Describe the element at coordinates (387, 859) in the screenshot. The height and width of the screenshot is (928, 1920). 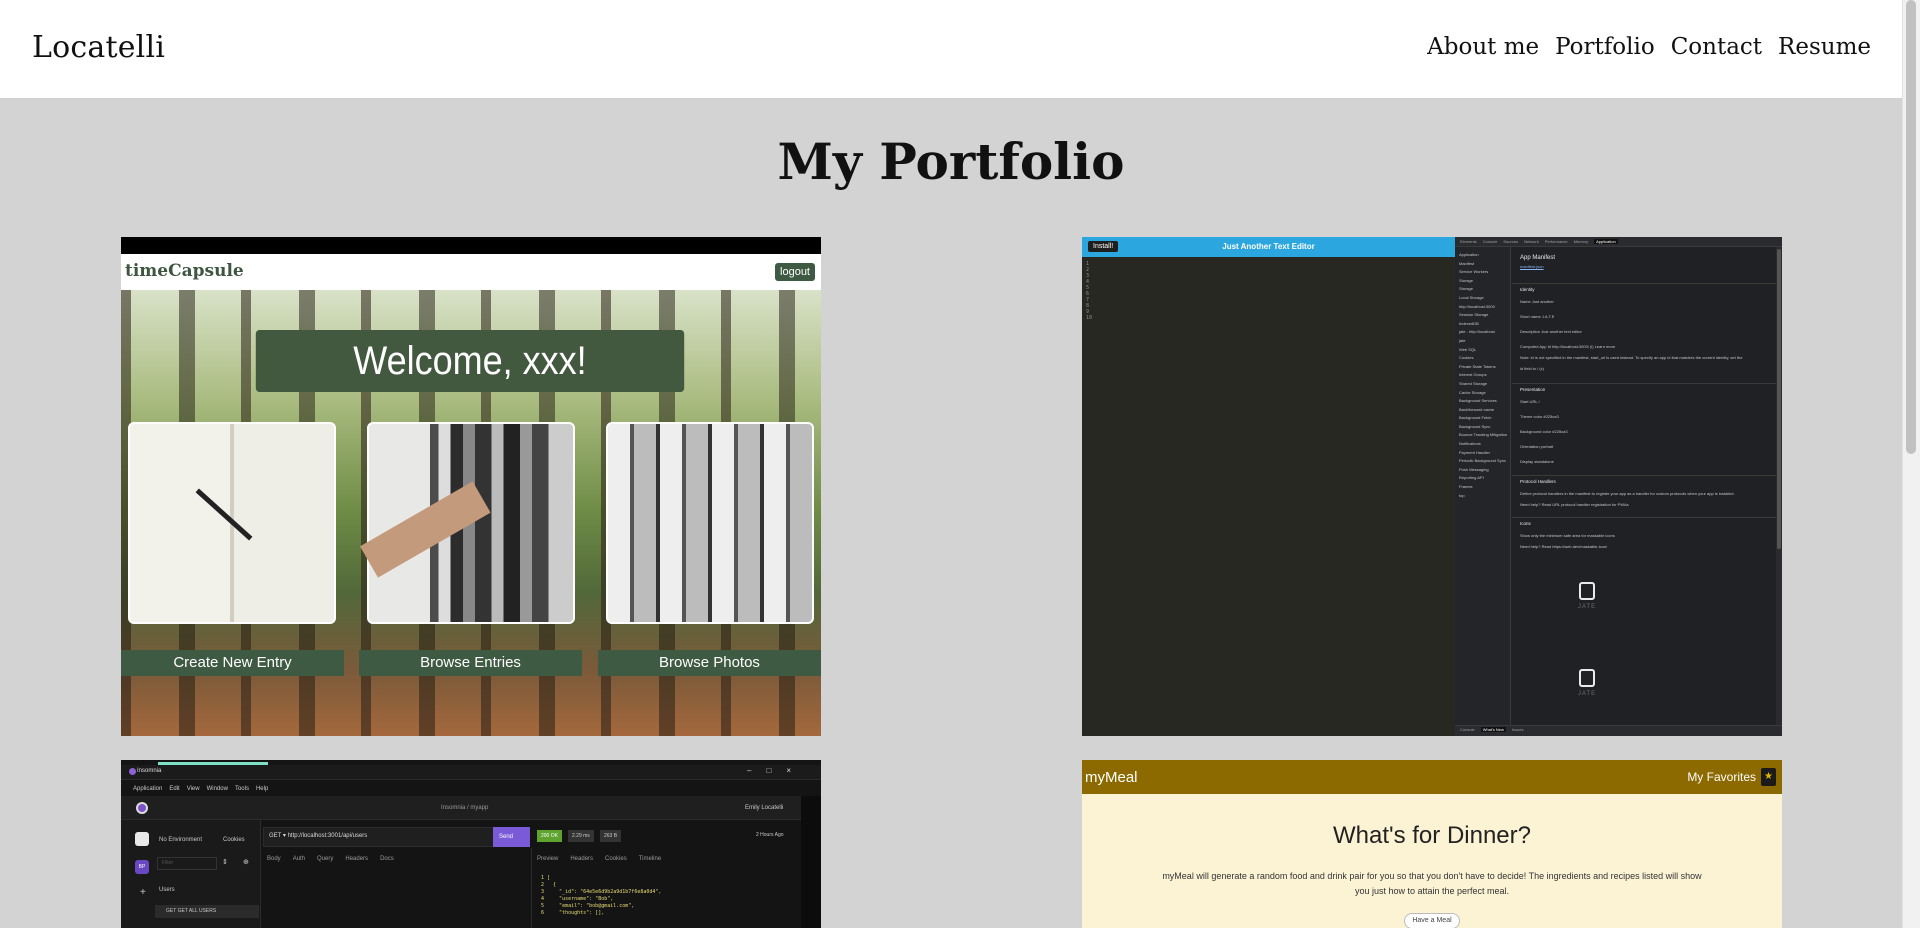
I see `request-tab: Docs` at that location.